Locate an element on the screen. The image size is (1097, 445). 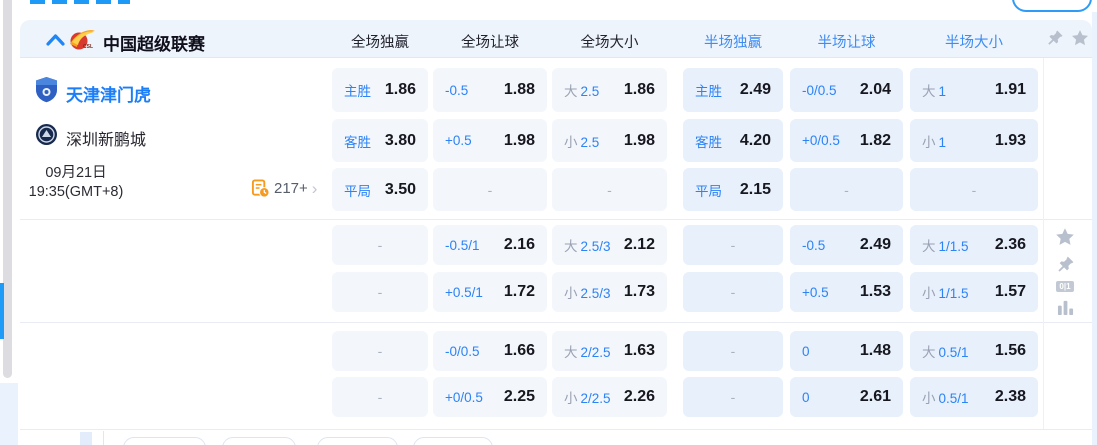
odds-cell-r4-c3: 大 2.5/3 2.12 is located at coordinates (609, 245).